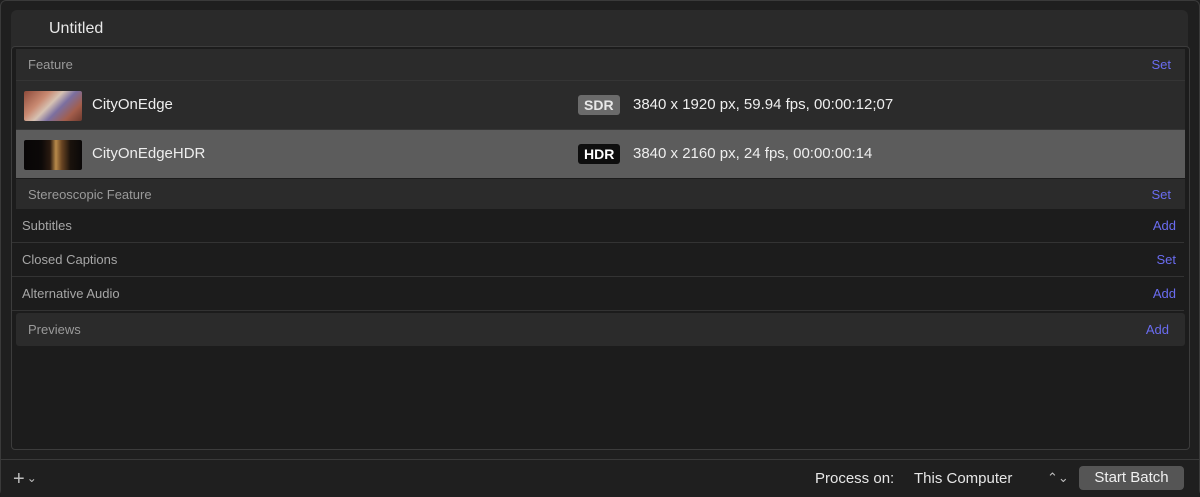  What do you see at coordinates (1161, 64) in the screenshot?
I see `feature-set-button: Set` at bounding box center [1161, 64].